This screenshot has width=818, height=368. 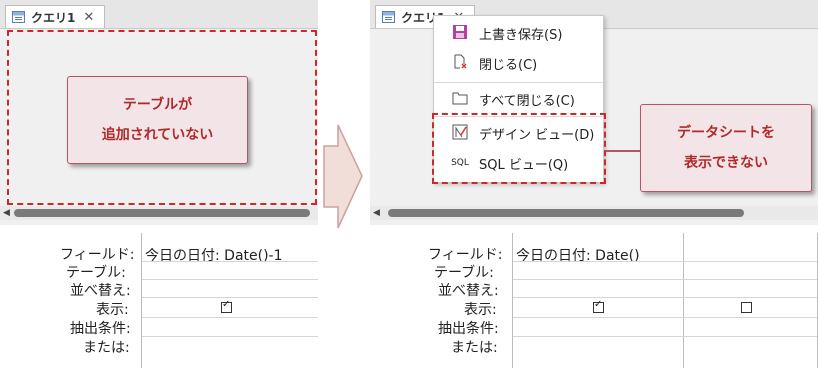 I want to click on menu-label-close: 閉じる(C), so click(x=508, y=65).